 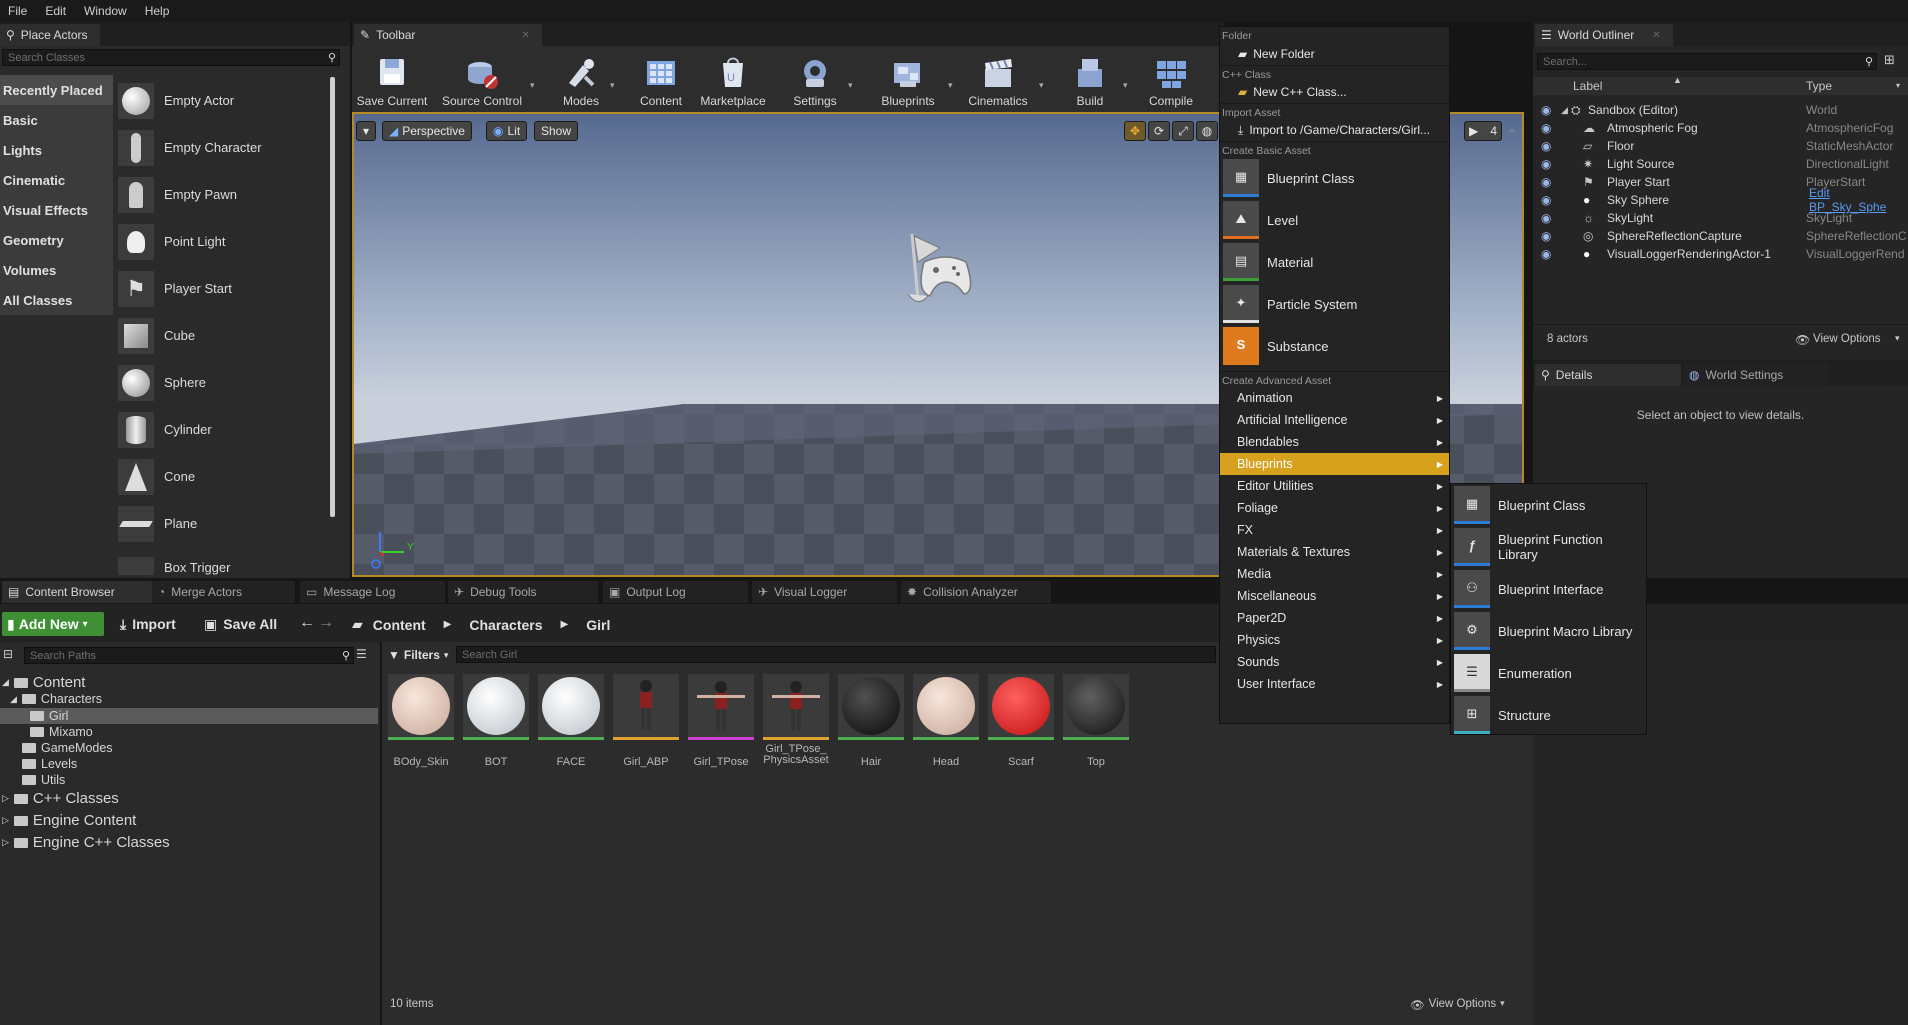 I want to click on breadcrumb-content: Content, so click(x=399, y=625).